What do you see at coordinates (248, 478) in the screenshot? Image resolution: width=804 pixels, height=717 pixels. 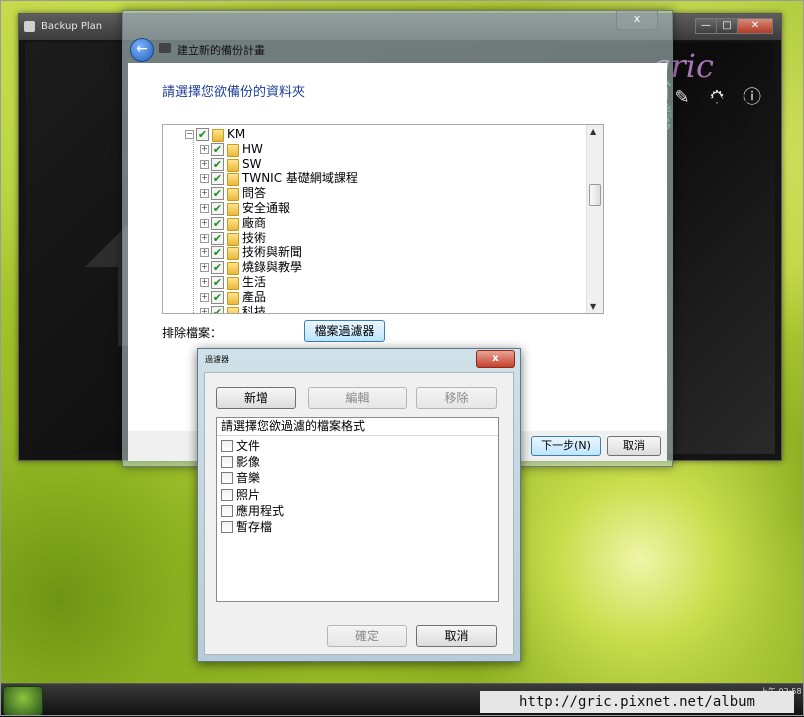 I see `file-format-label: 音樂` at bounding box center [248, 478].